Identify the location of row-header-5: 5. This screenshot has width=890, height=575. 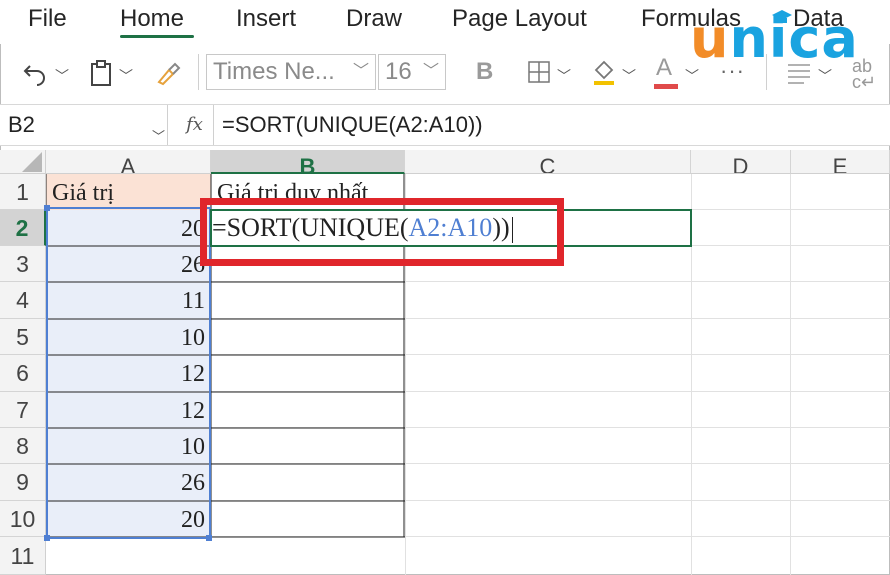
(23, 337).